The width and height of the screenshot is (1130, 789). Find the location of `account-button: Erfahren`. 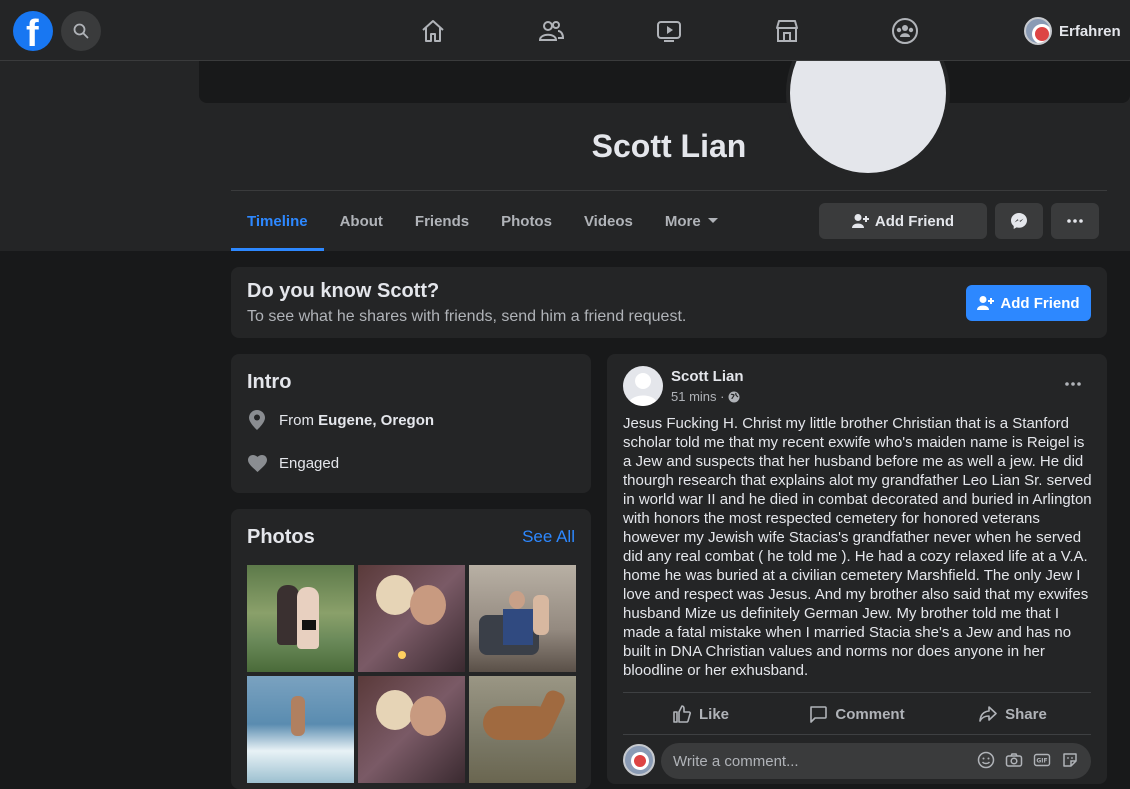

account-button: Erfahren is located at coordinates (1072, 31).